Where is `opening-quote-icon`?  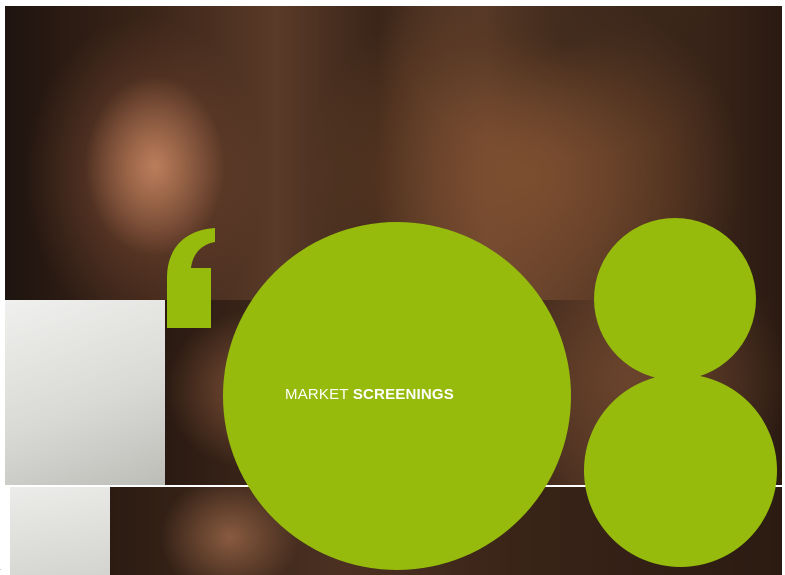 opening-quote-icon is located at coordinates (191, 278).